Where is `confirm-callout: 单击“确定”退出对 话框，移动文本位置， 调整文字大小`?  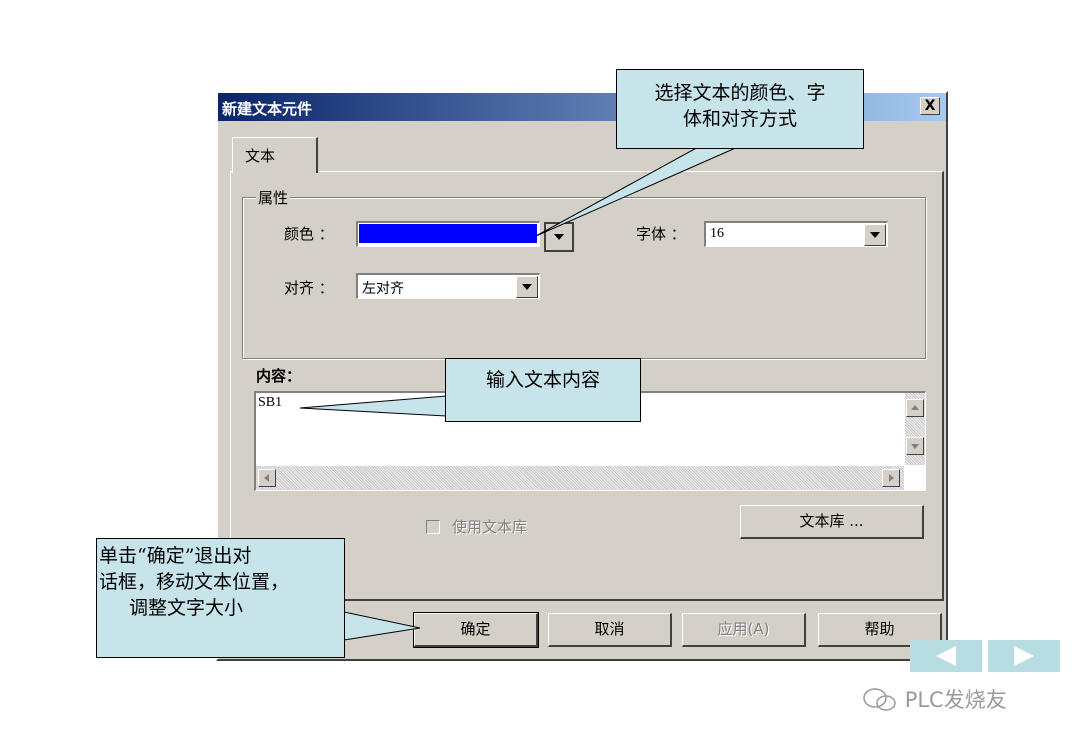 confirm-callout: 单击“确定”退出对 话框，移动文本位置， 调整文字大小 is located at coordinates (220, 598).